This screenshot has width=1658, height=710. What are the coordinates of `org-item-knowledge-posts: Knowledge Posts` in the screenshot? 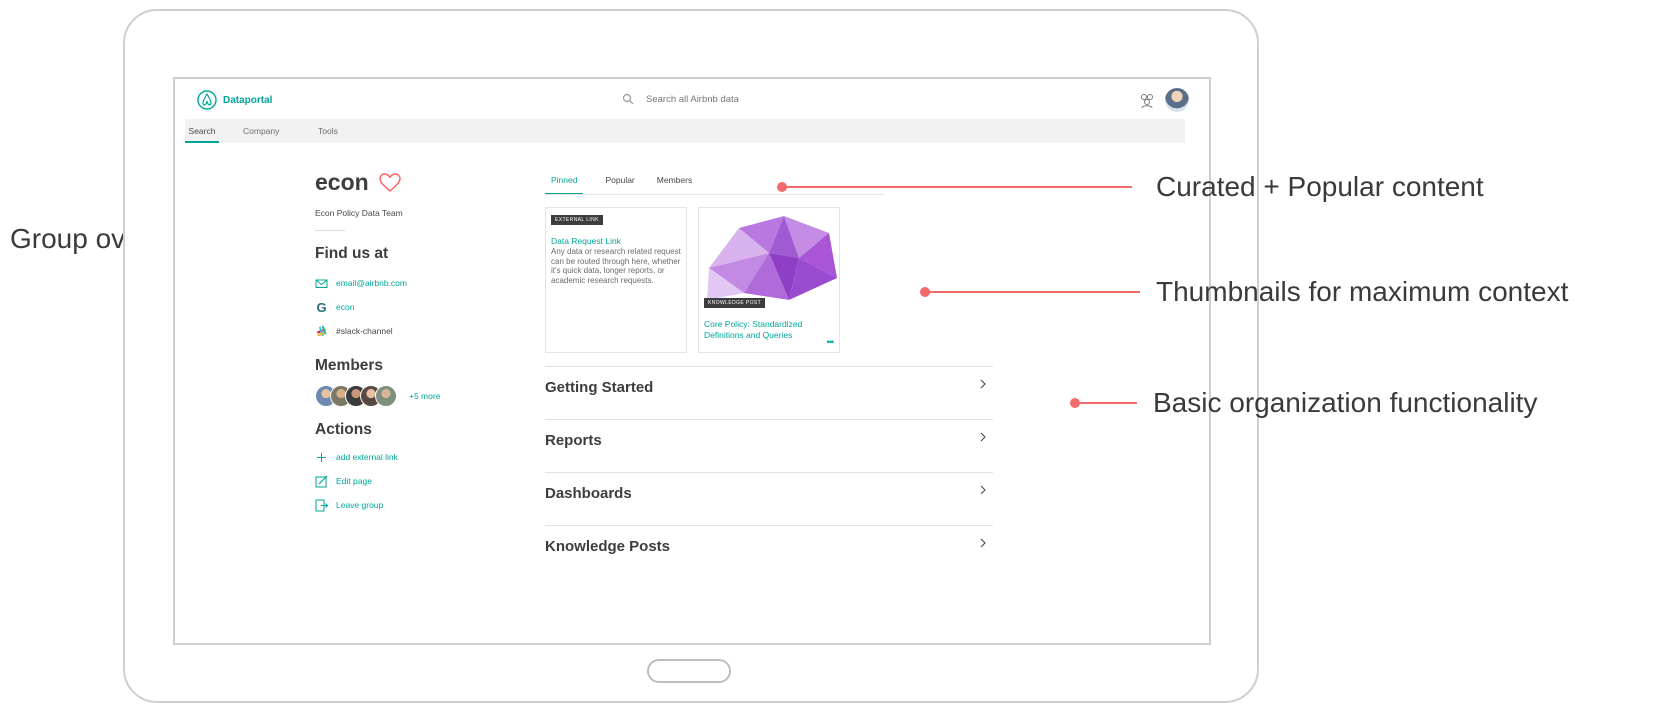 It's located at (769, 551).